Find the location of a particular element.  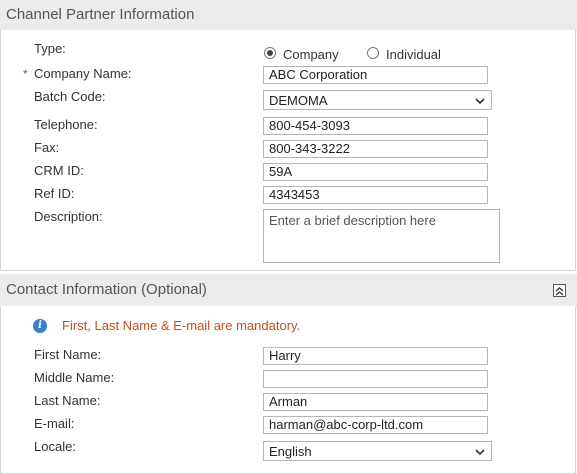

batch-code-value: DEMOMA is located at coordinates (298, 100).